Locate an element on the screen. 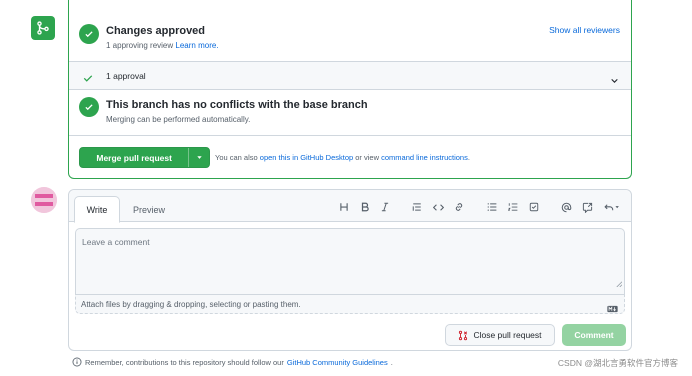  show-all-reviewers-link: Show all reviewers is located at coordinates (584, 30).